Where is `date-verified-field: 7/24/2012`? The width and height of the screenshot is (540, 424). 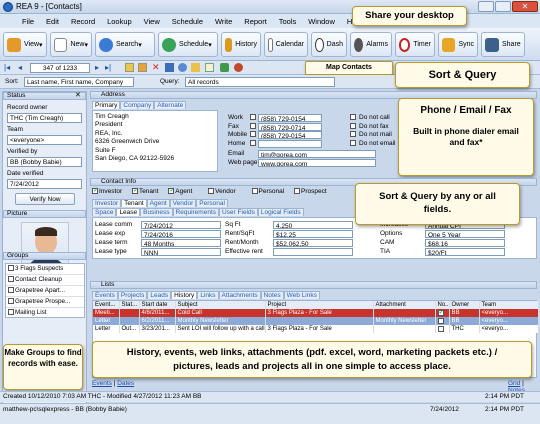
date-verified-field: 7/24/2012 is located at coordinates (44, 184).